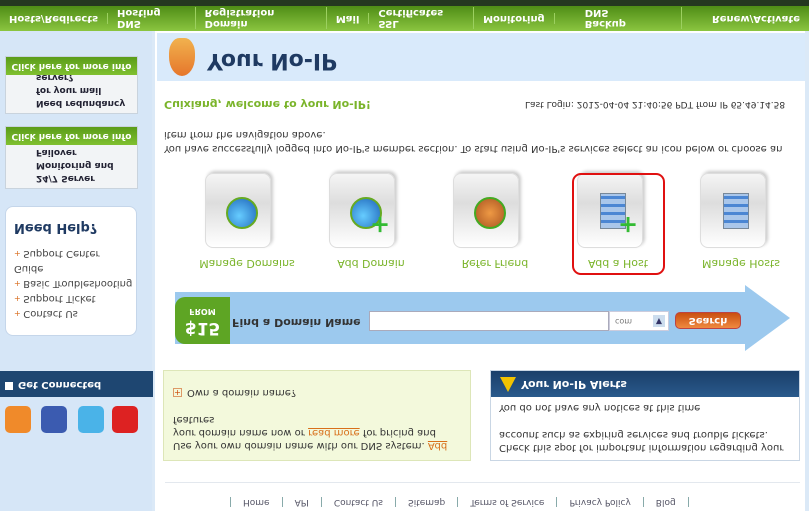 The height and width of the screenshot is (511, 809). What do you see at coordinates (624, 321) in the screenshot?
I see `tld-value: com` at bounding box center [624, 321].